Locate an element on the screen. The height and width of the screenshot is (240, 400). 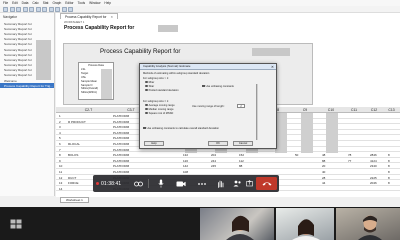
redo-icon is located at coordinates (57, 9).